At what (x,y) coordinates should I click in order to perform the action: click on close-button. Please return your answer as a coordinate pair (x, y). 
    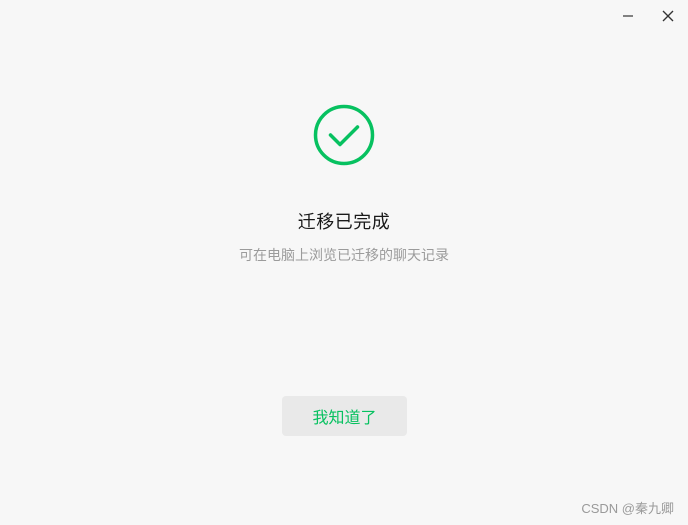
    Looking at the image, I should click on (668, 16).